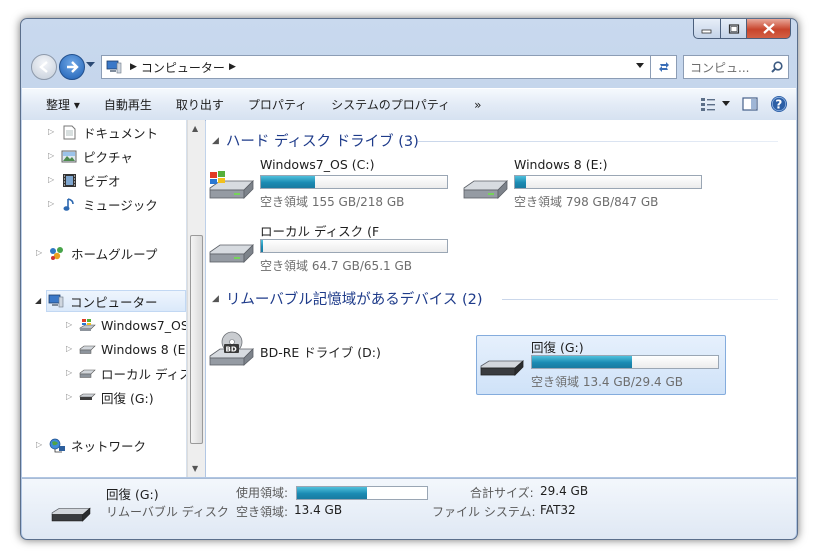 This screenshot has width=817, height=558. I want to click on more-commands-button: », so click(477, 105).